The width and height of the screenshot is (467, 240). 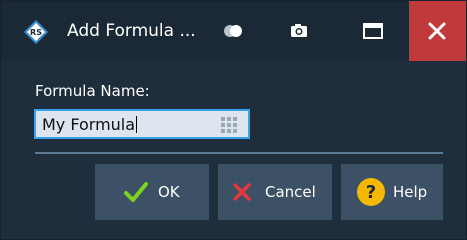 I want to click on help-icon: ?, so click(x=371, y=192).